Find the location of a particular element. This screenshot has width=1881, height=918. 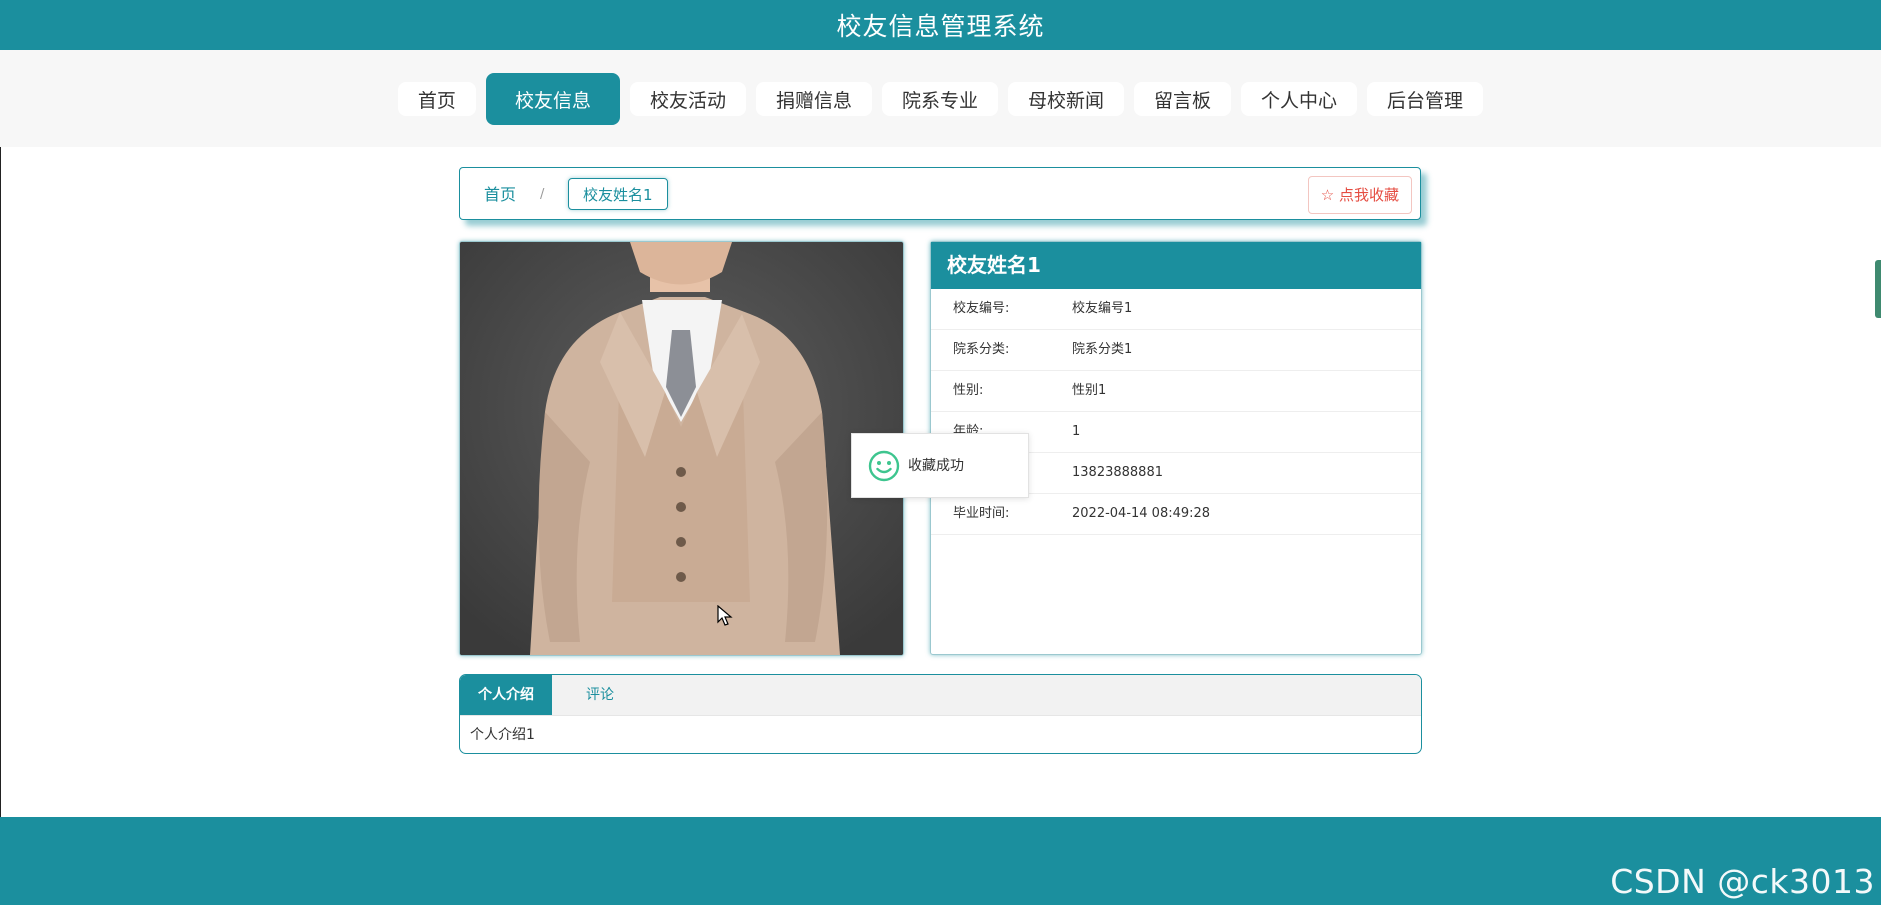

window-edge is located at coordinates (0, 482).